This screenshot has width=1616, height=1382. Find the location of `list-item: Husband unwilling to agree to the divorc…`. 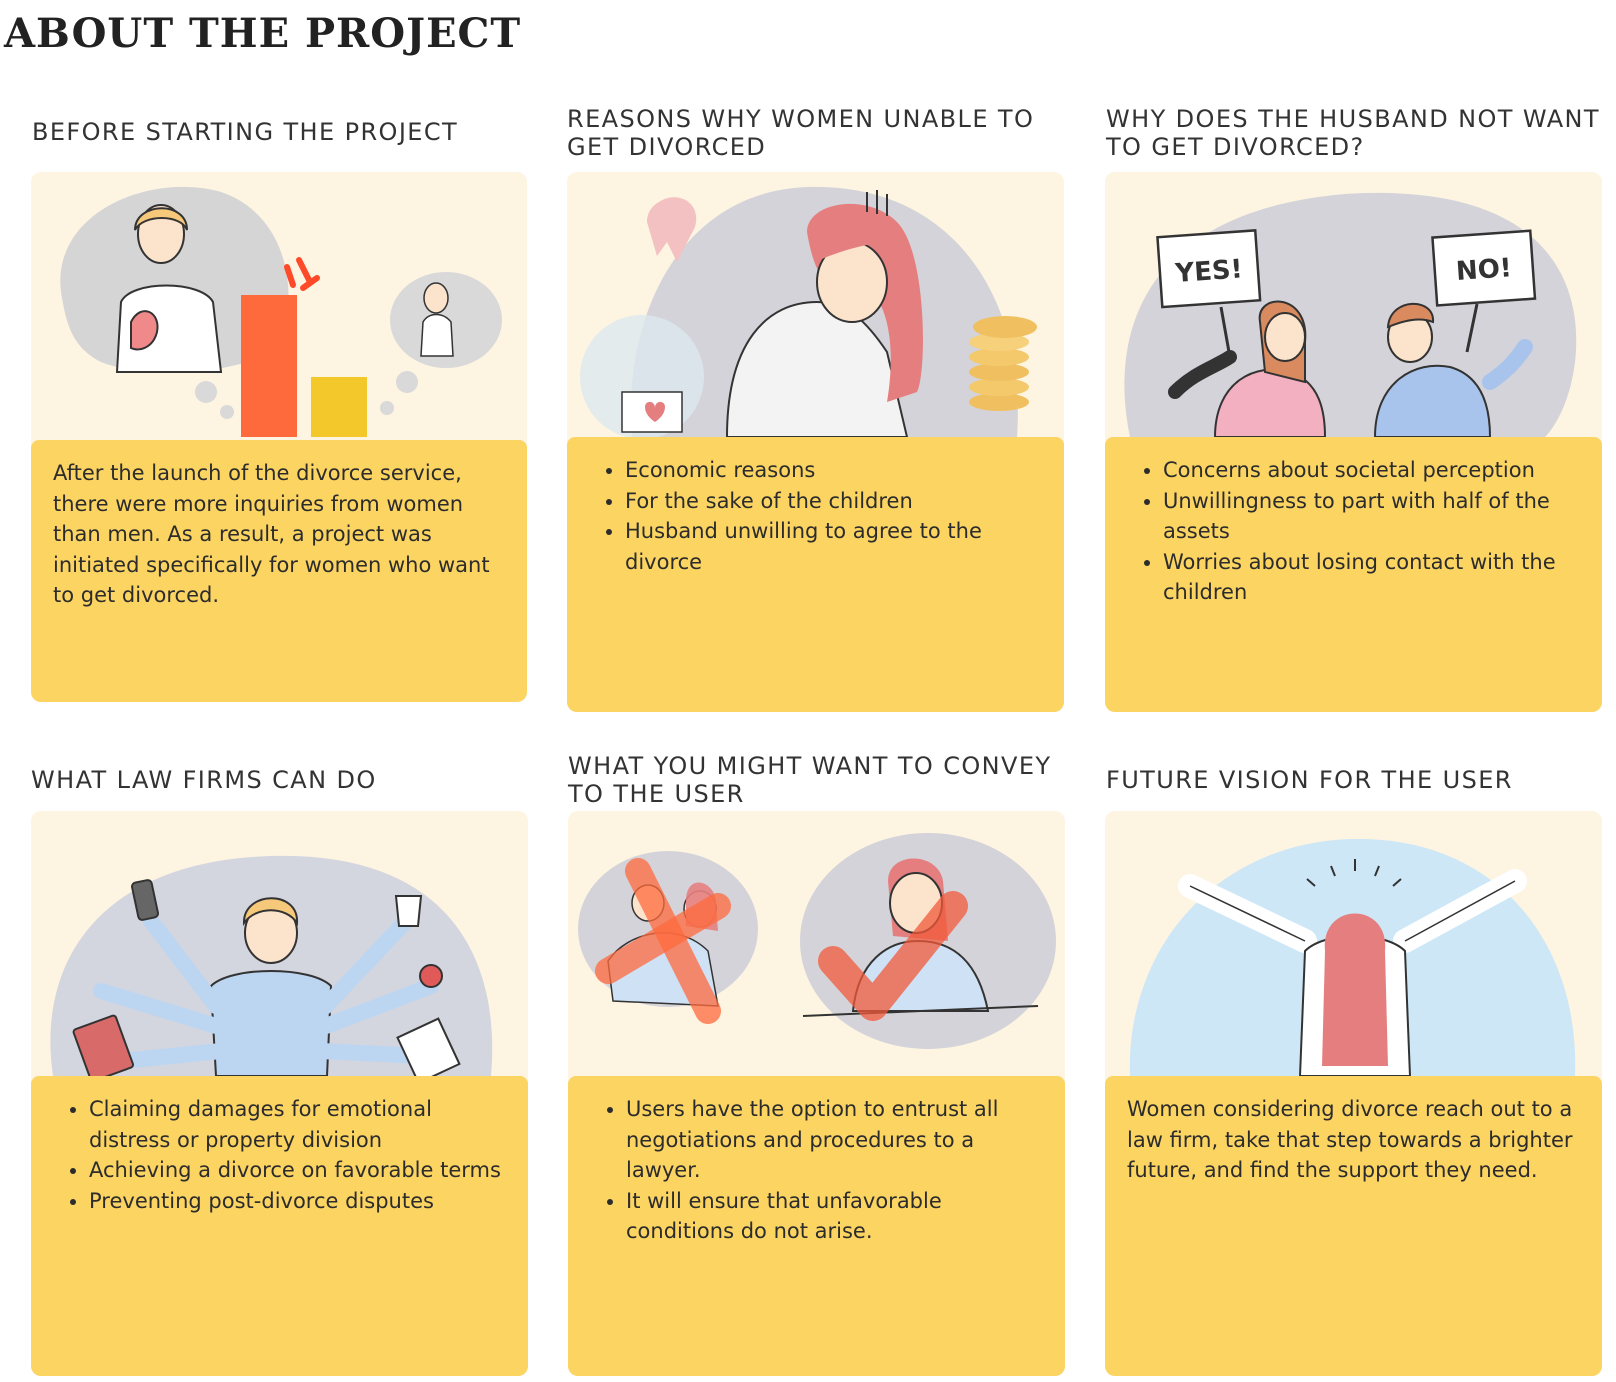

list-item: Husband unwilling to agree to the divorc… is located at coordinates (833, 546).